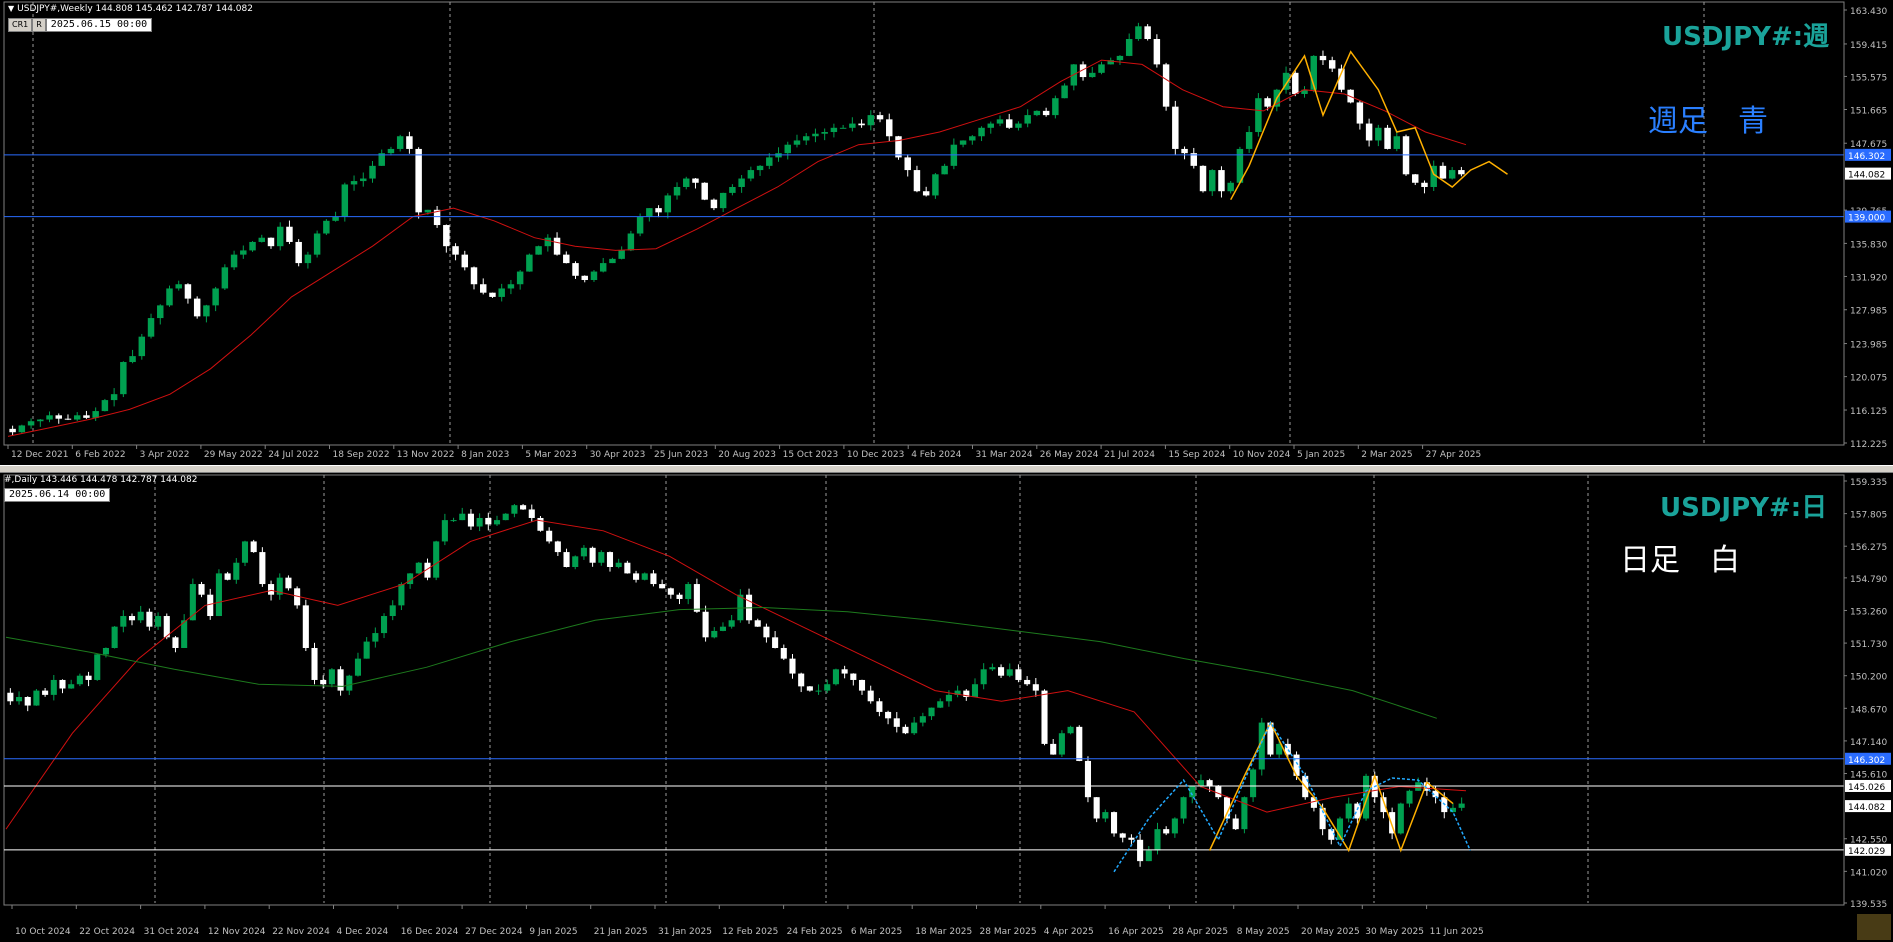 The image size is (1893, 942). Describe the element at coordinates (39, 25) in the screenshot. I see `r-button: R` at that location.